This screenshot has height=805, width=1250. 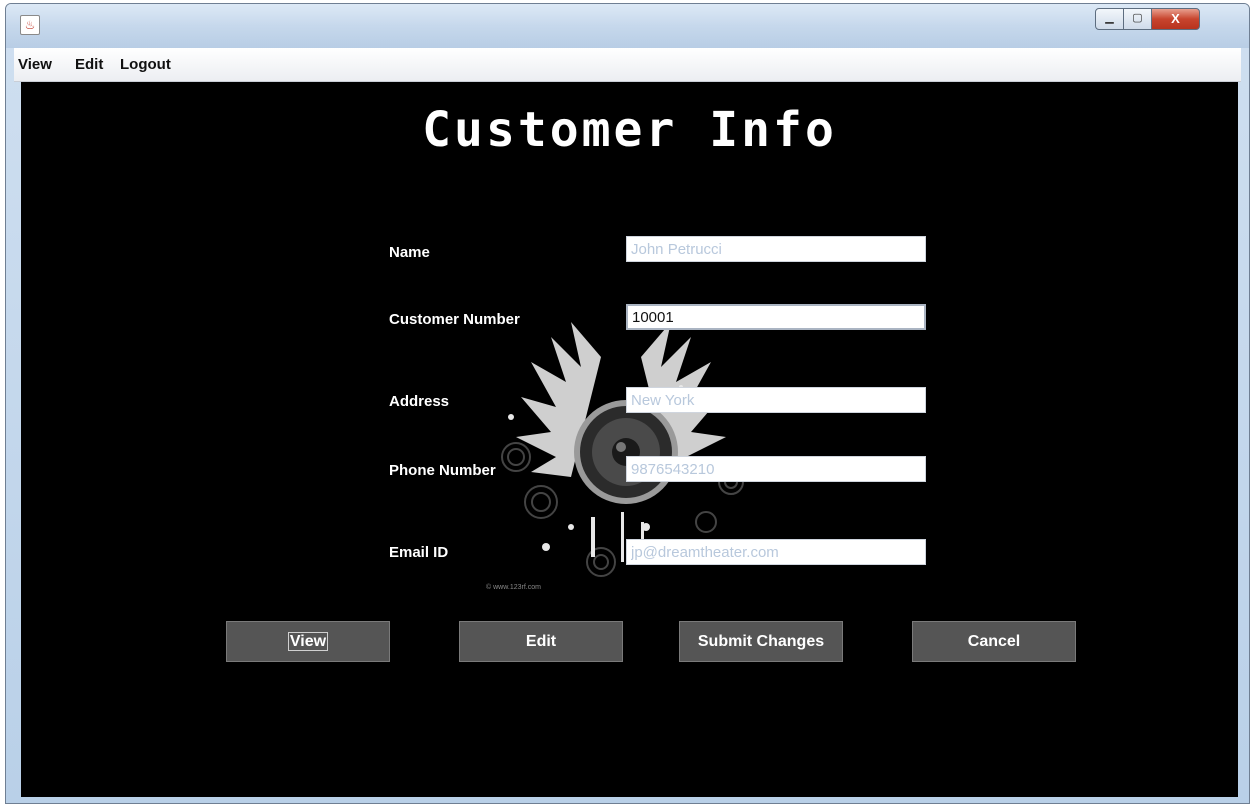 What do you see at coordinates (541, 641) in the screenshot?
I see `edit-button: Edit` at bounding box center [541, 641].